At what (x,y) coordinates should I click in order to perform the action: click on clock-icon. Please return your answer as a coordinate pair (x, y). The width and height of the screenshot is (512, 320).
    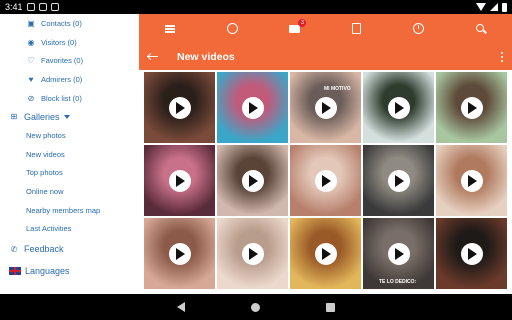
    Looking at the image, I should click on (419, 28).